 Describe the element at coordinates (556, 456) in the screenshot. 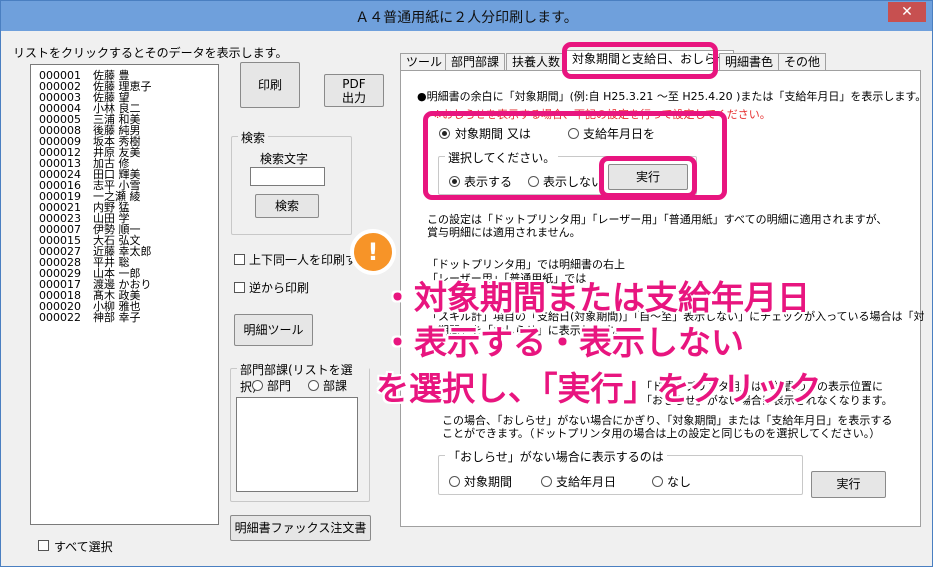

I see `no-notice-group-title: 「おしらせ」がない場合に表示するのは` at that location.